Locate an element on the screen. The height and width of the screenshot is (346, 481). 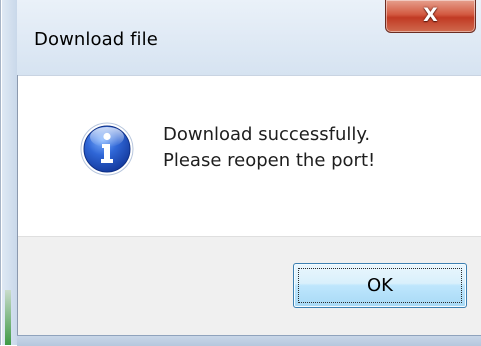
ok-button-label: OK is located at coordinates (380, 285).